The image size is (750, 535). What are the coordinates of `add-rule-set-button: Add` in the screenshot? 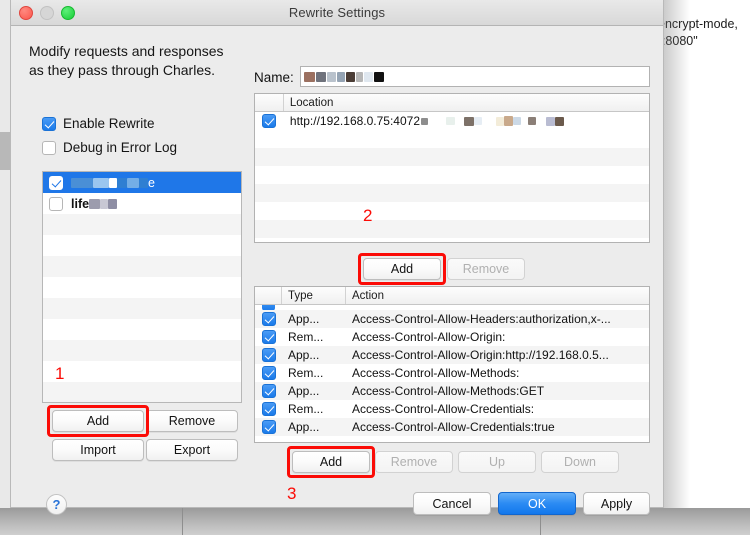 It's located at (98, 421).